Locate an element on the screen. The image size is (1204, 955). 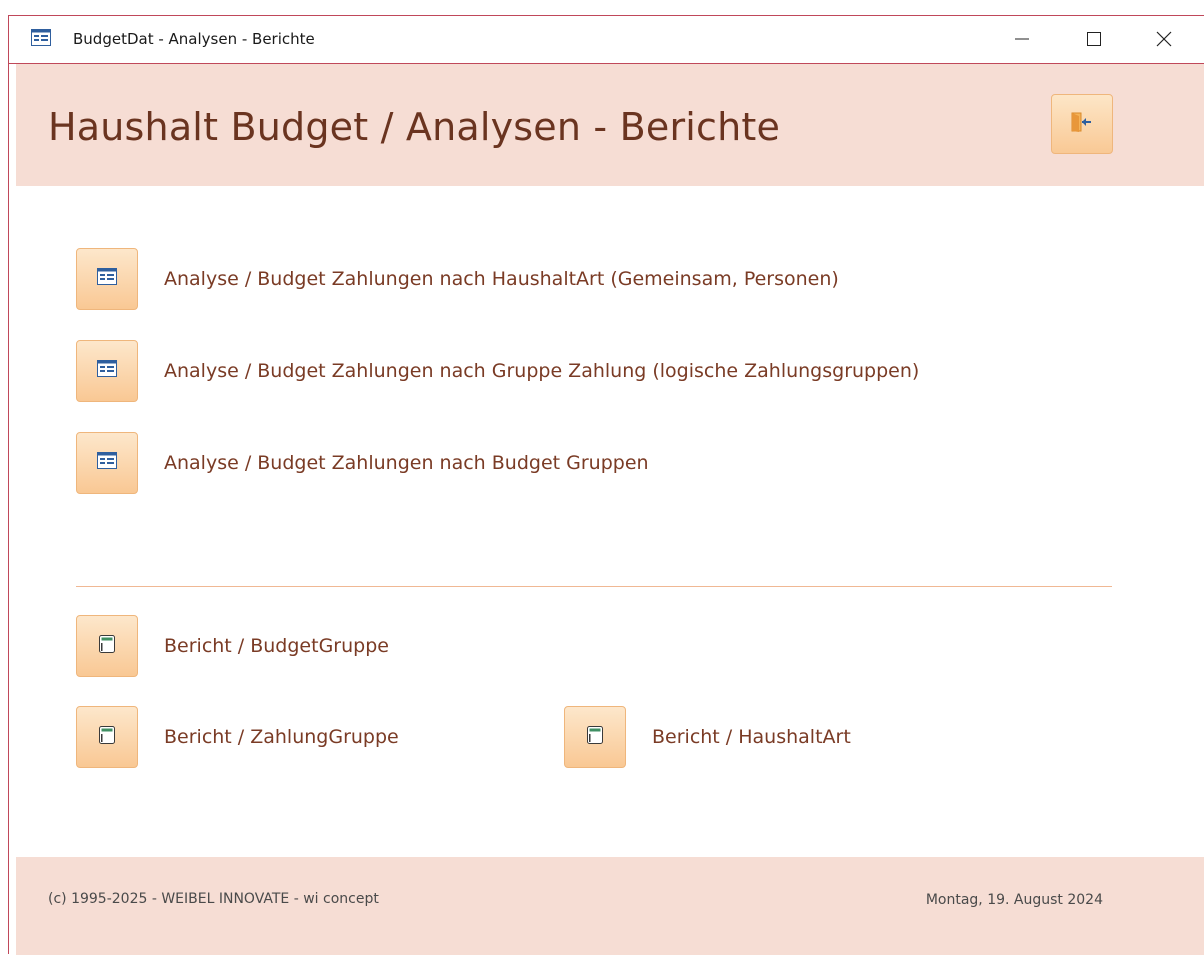
section-divider is located at coordinates (594, 586).